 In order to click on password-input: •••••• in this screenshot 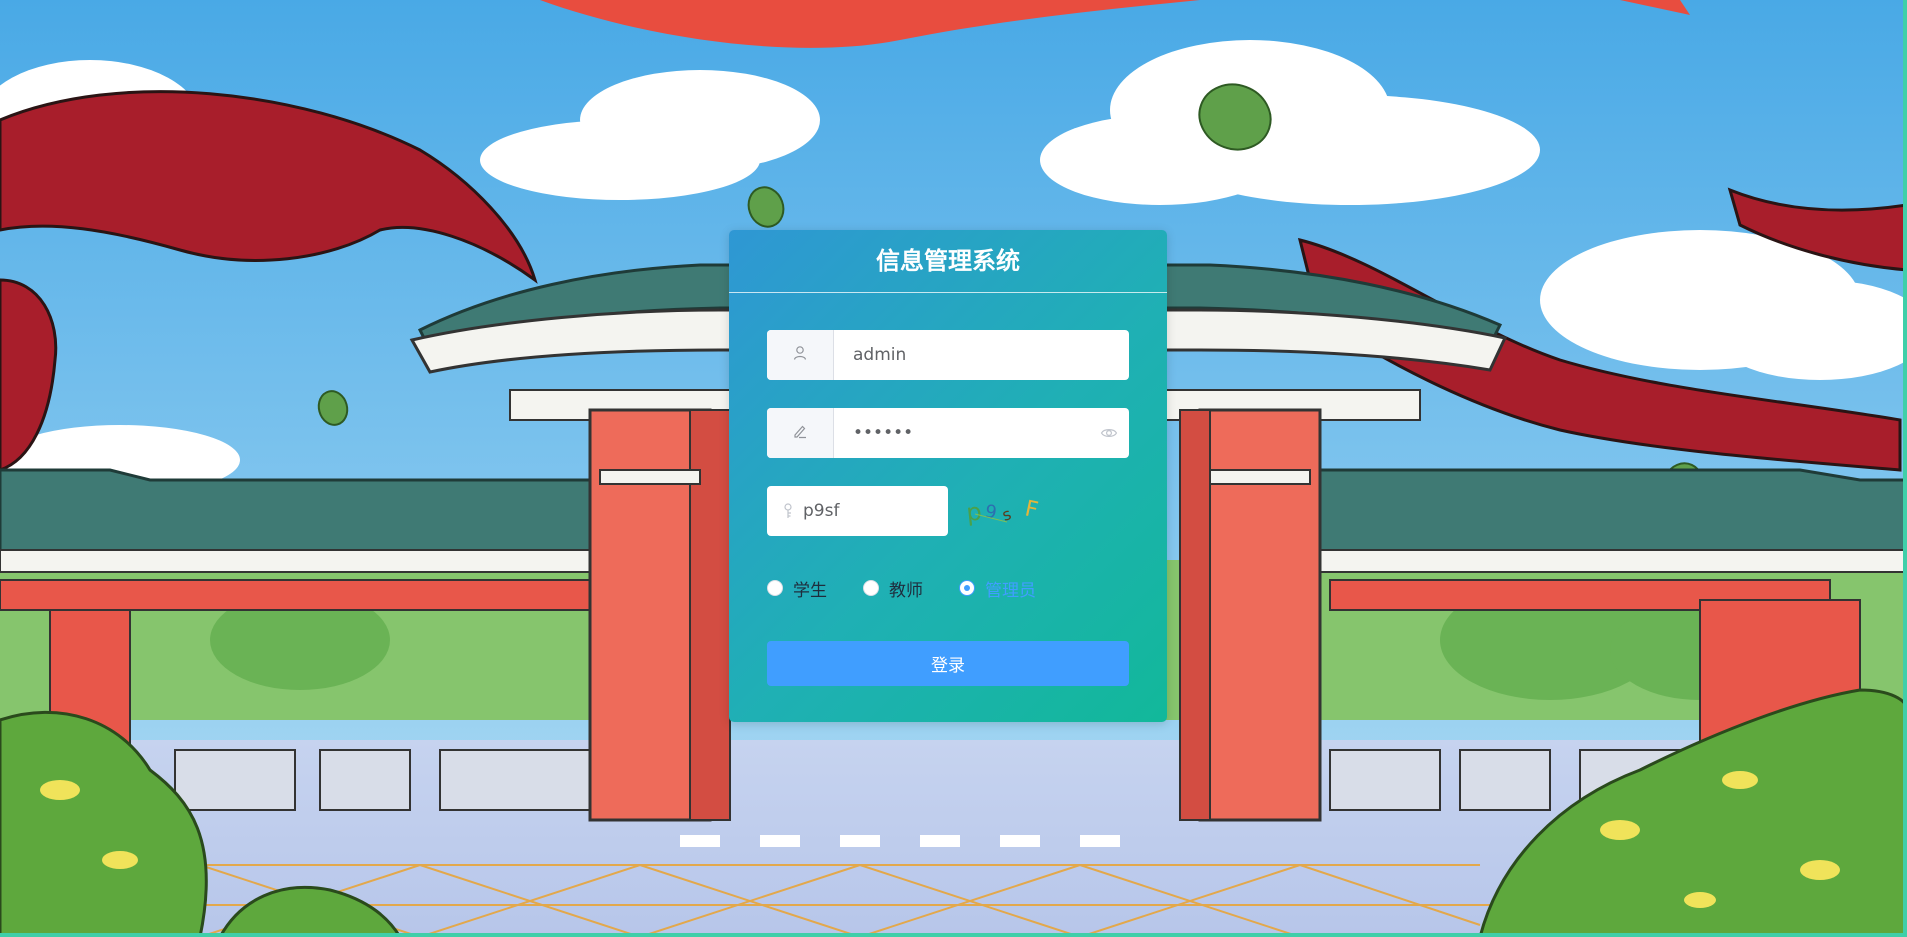, I will do `click(948, 433)`.